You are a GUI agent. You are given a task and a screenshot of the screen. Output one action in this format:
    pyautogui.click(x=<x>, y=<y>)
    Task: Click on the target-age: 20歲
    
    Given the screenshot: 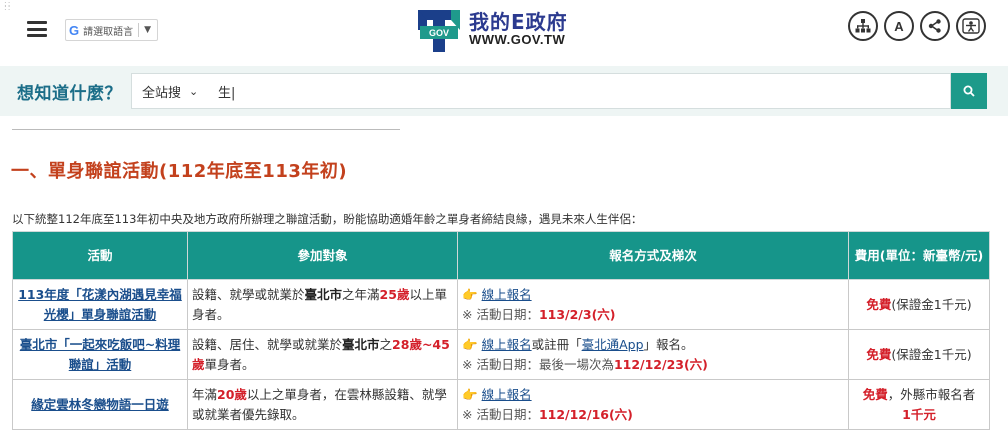 What is the action you would take?
    pyautogui.click(x=232, y=394)
    